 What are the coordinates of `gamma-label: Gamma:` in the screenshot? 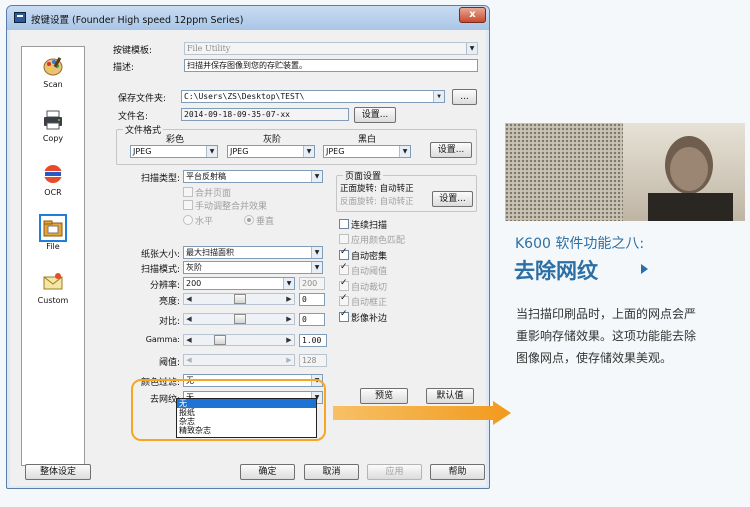 It's located at (162, 339).